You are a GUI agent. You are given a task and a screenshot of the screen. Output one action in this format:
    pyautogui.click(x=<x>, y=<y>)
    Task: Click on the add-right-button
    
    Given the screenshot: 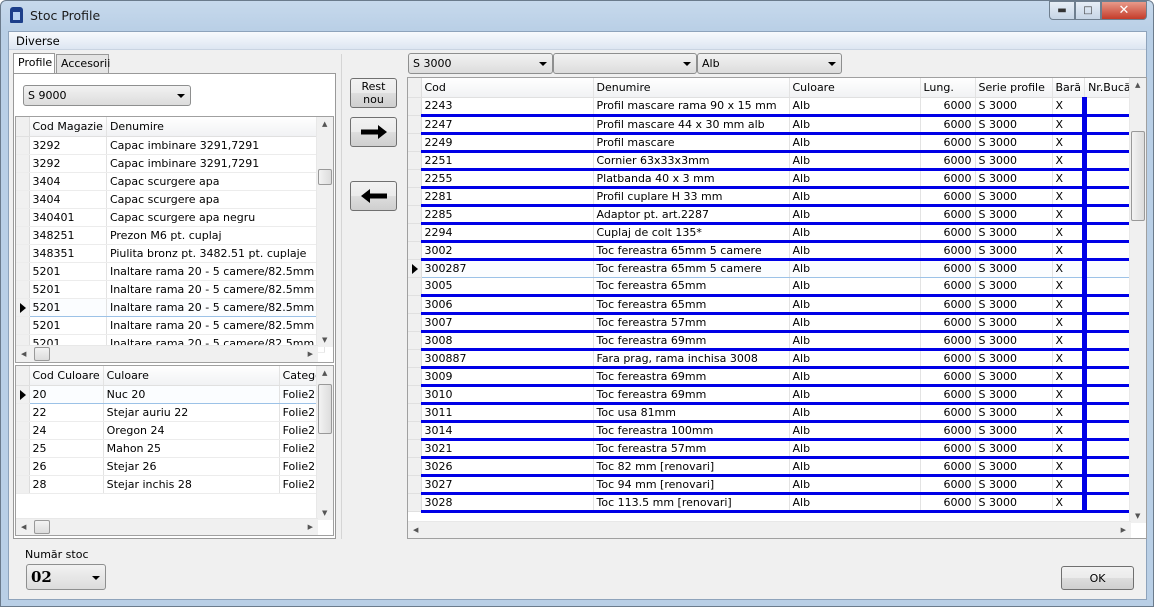 What is the action you would take?
    pyautogui.click(x=373, y=132)
    